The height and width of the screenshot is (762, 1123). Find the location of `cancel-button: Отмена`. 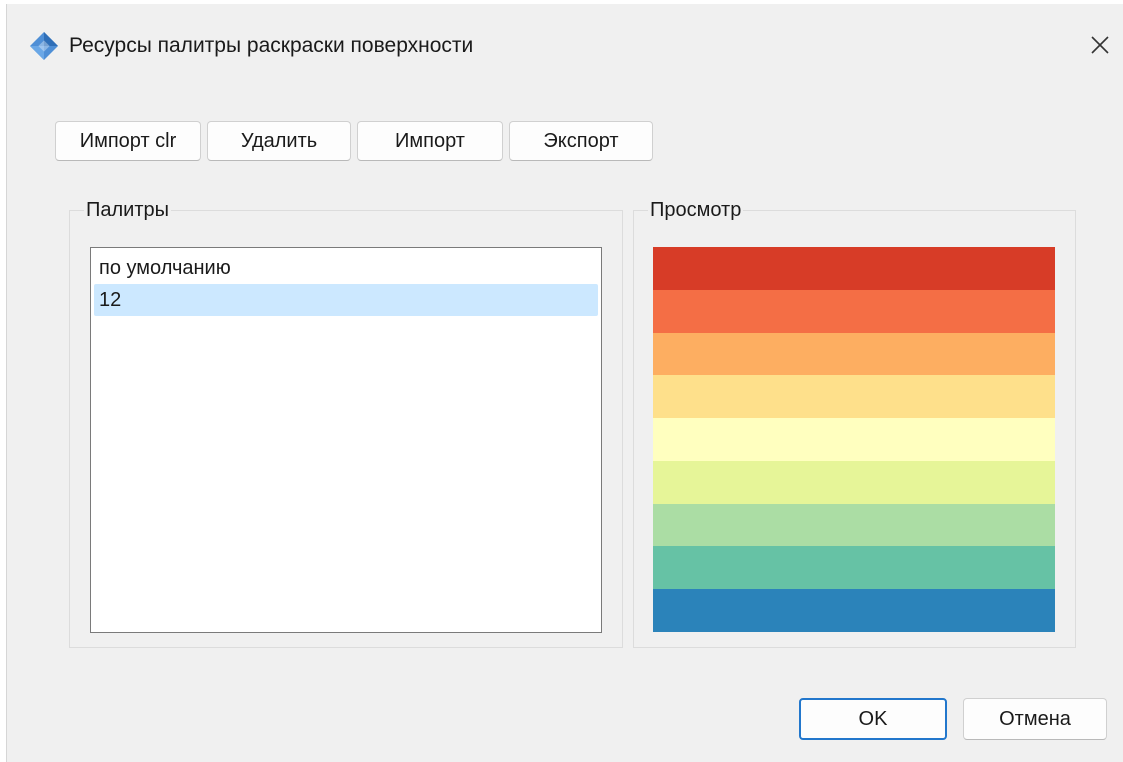

cancel-button: Отмена is located at coordinates (1035, 719).